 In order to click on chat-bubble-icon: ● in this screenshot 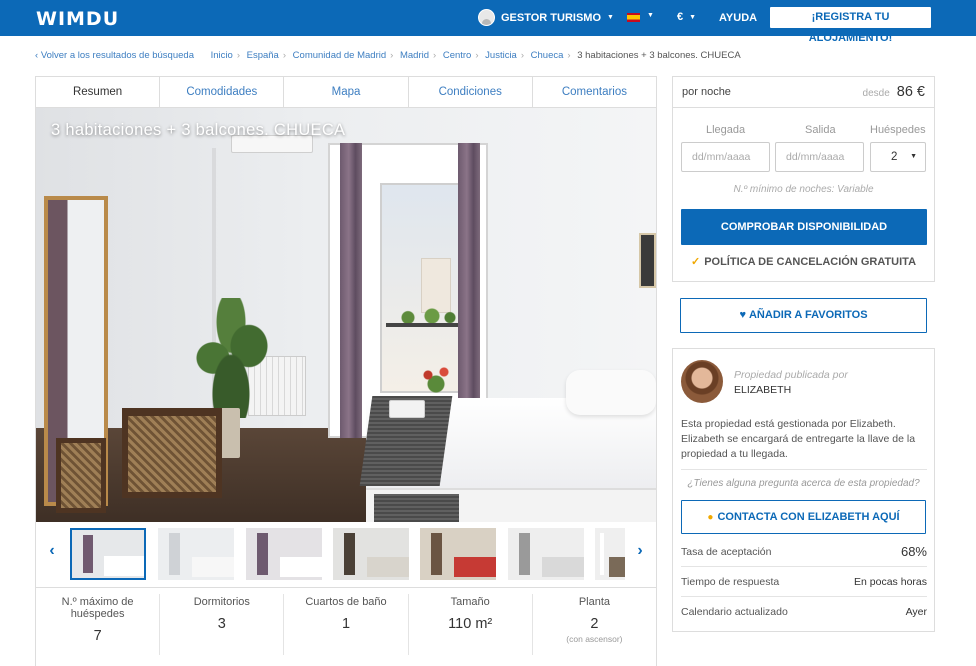, I will do `click(710, 517)`.